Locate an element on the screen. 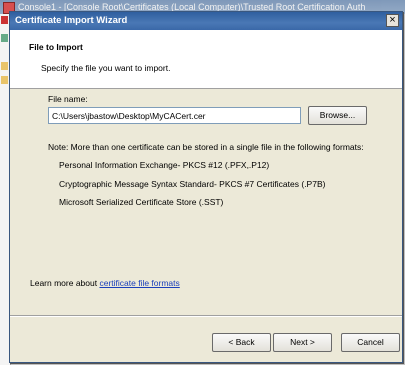 This screenshot has height=365, width=405. footer-separator is located at coordinates (206, 316).